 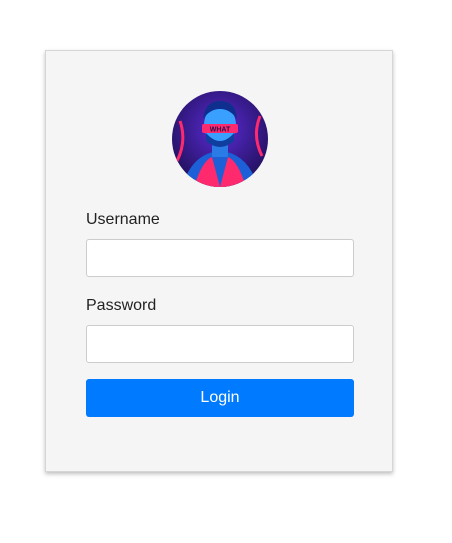 I want to click on avatar-visor-text: WHAT, so click(x=220, y=130).